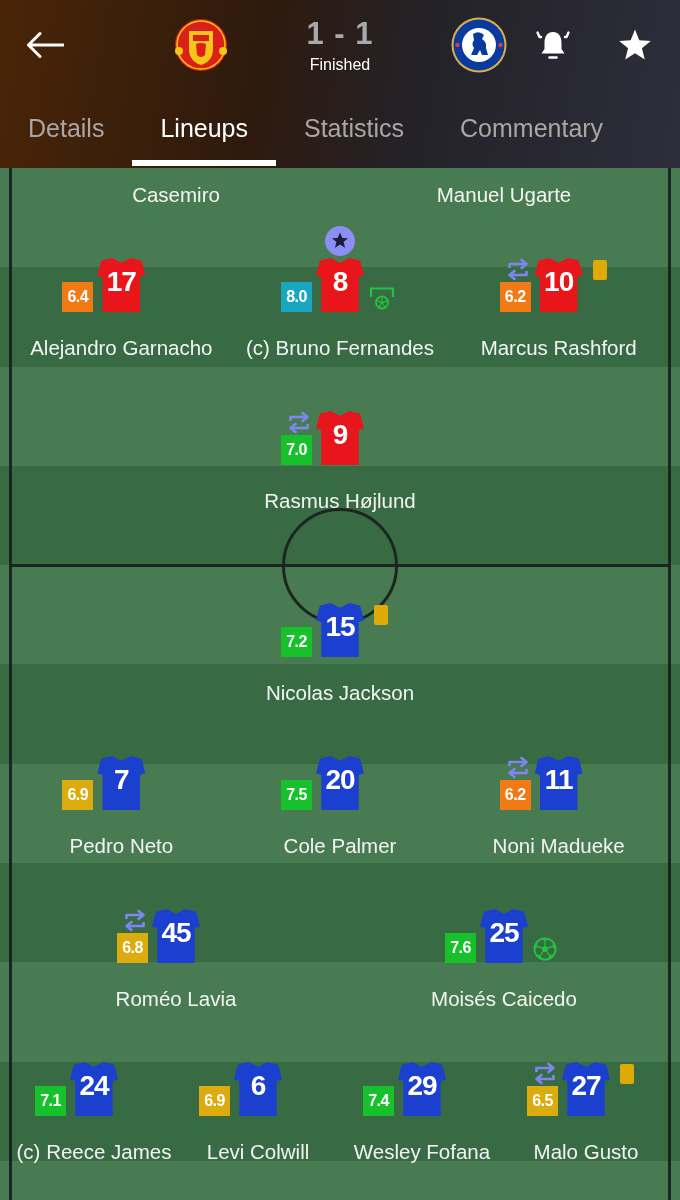 Image resolution: width=680 pixels, height=1200 pixels. What do you see at coordinates (558, 285) in the screenshot?
I see `shirt-number: 10` at bounding box center [558, 285].